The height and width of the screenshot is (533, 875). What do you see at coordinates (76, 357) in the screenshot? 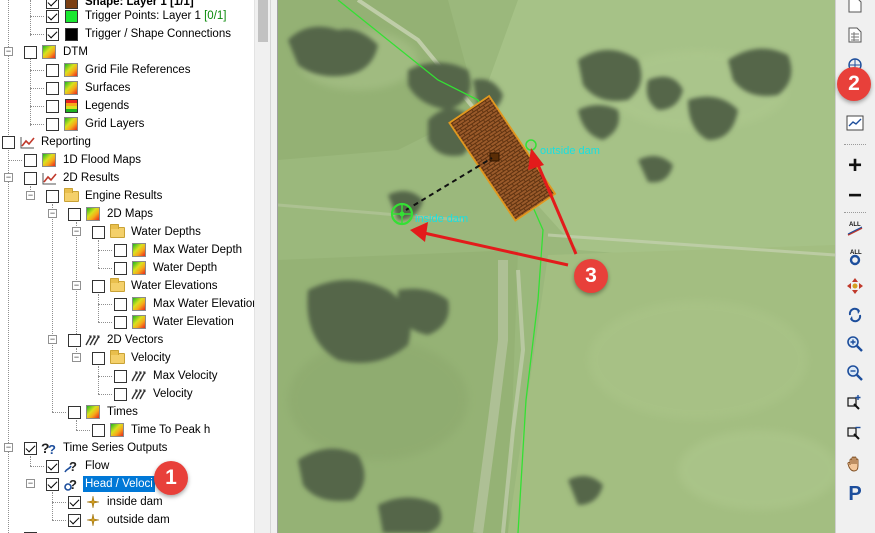
I see `expander-velocity: −` at bounding box center [76, 357].